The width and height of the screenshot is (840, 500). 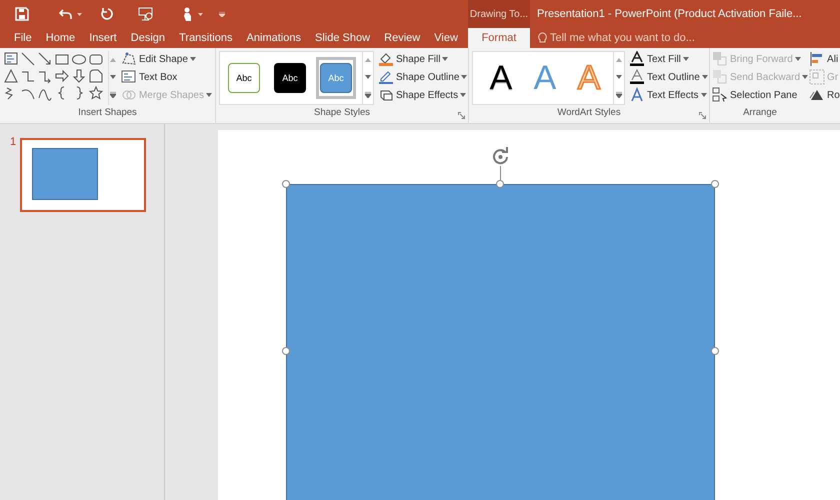 What do you see at coordinates (146, 14) in the screenshot?
I see `presenter-icon` at bounding box center [146, 14].